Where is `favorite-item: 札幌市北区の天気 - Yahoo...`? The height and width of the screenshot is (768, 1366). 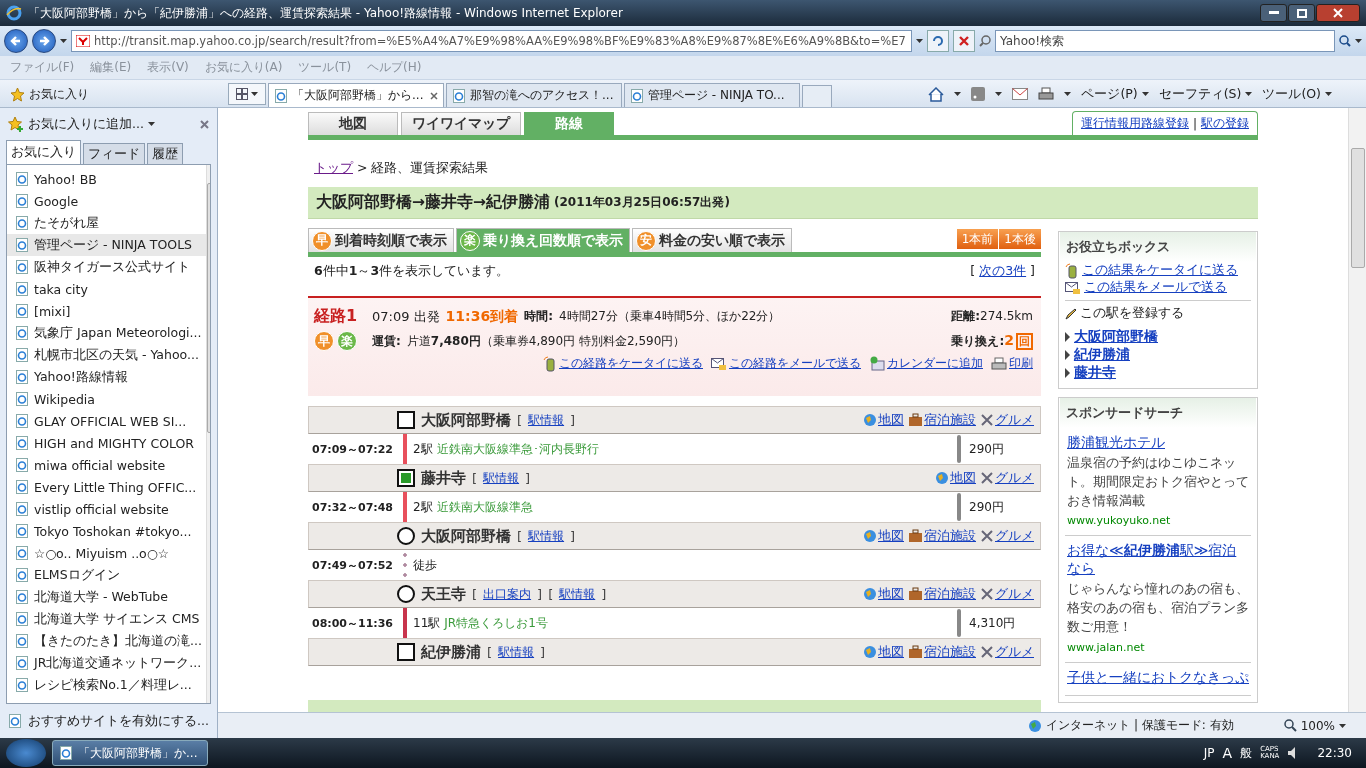
favorite-item: 札幌市北区の天気 - Yahoo... is located at coordinates (106, 355).